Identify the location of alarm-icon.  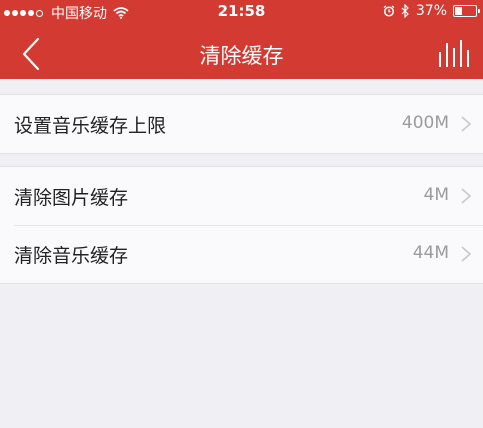
(389, 11).